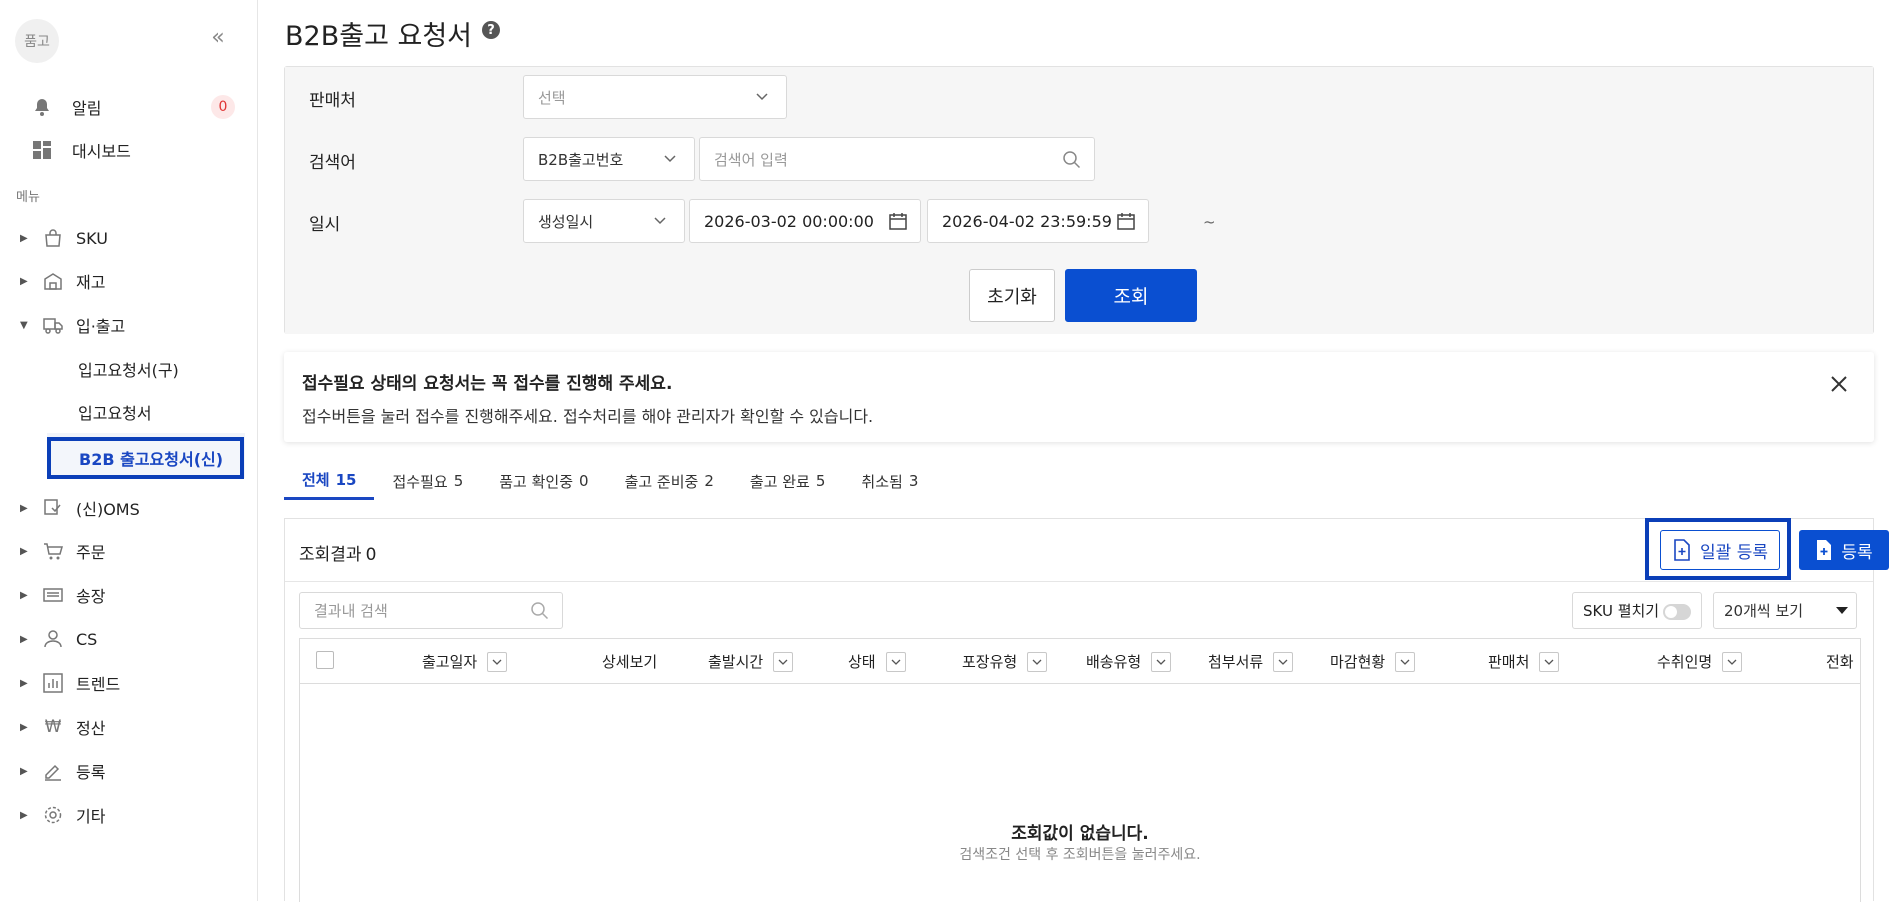  I want to click on tab-preparing: 출고 준비중 2, so click(669, 481).